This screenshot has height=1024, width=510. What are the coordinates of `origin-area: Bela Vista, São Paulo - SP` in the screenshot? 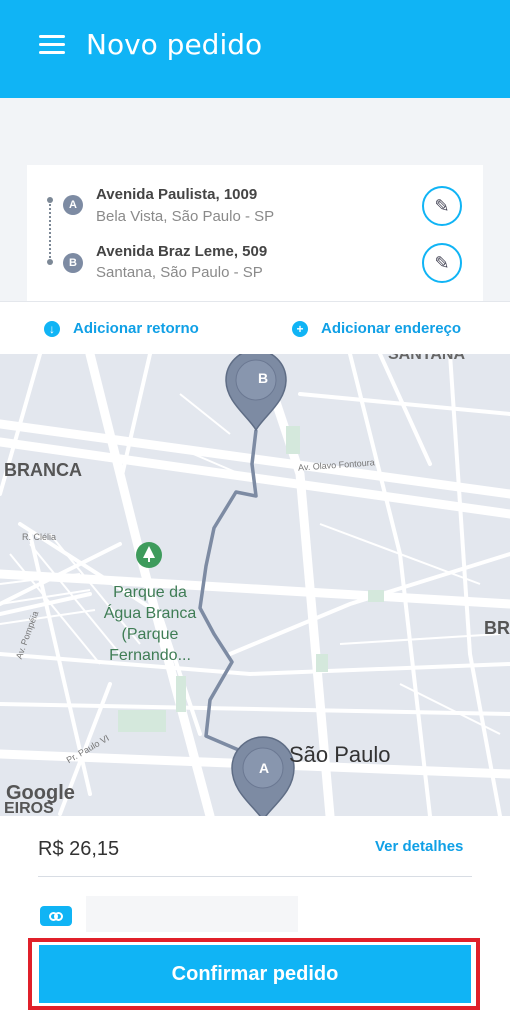 It's located at (185, 216).